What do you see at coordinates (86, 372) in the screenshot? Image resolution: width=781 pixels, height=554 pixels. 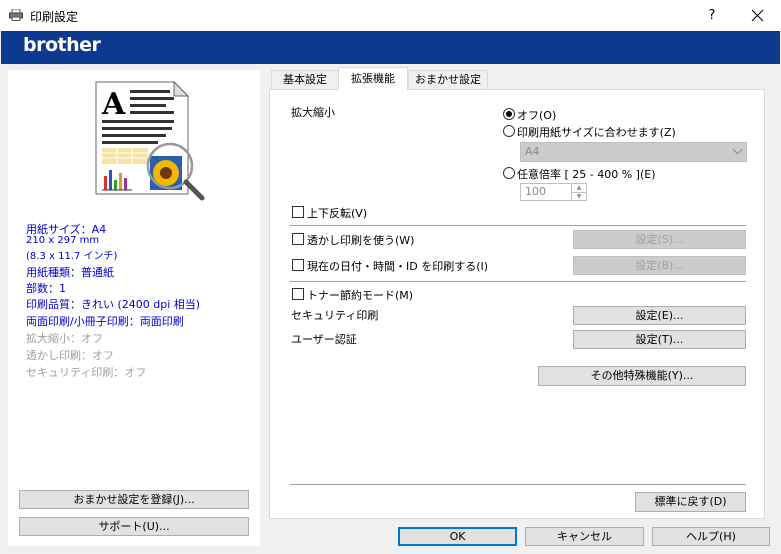 I see `secure-info: セキュリティ印刷：オフ` at bounding box center [86, 372].